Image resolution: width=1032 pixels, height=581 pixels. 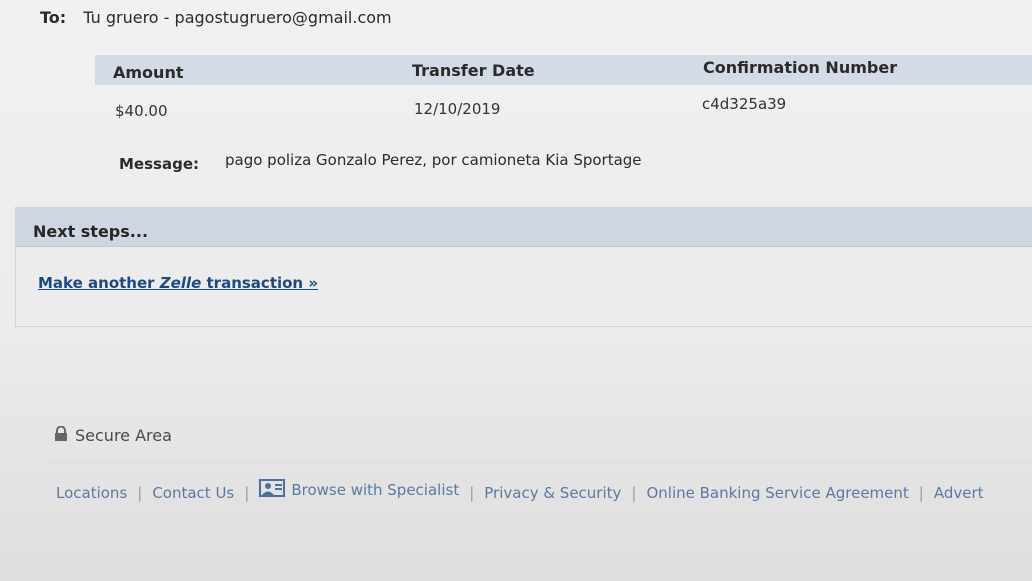 I want to click on locations-link: Locations, so click(x=91, y=493).